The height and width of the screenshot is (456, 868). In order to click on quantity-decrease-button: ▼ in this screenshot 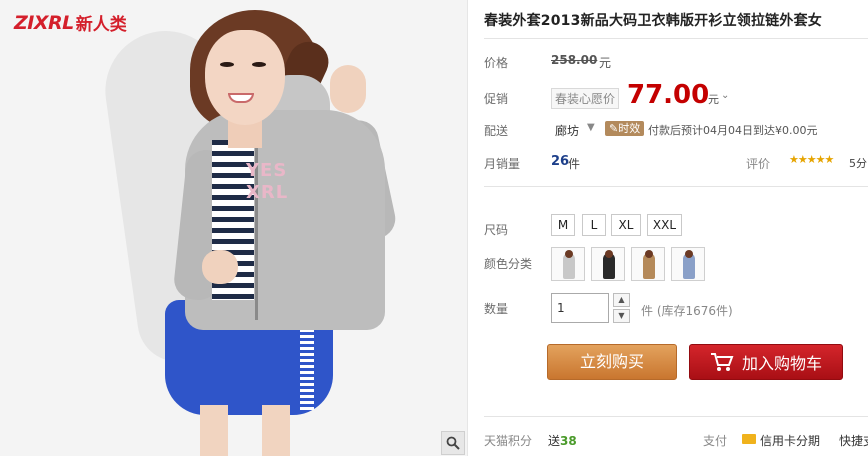, I will do `click(621, 316)`.